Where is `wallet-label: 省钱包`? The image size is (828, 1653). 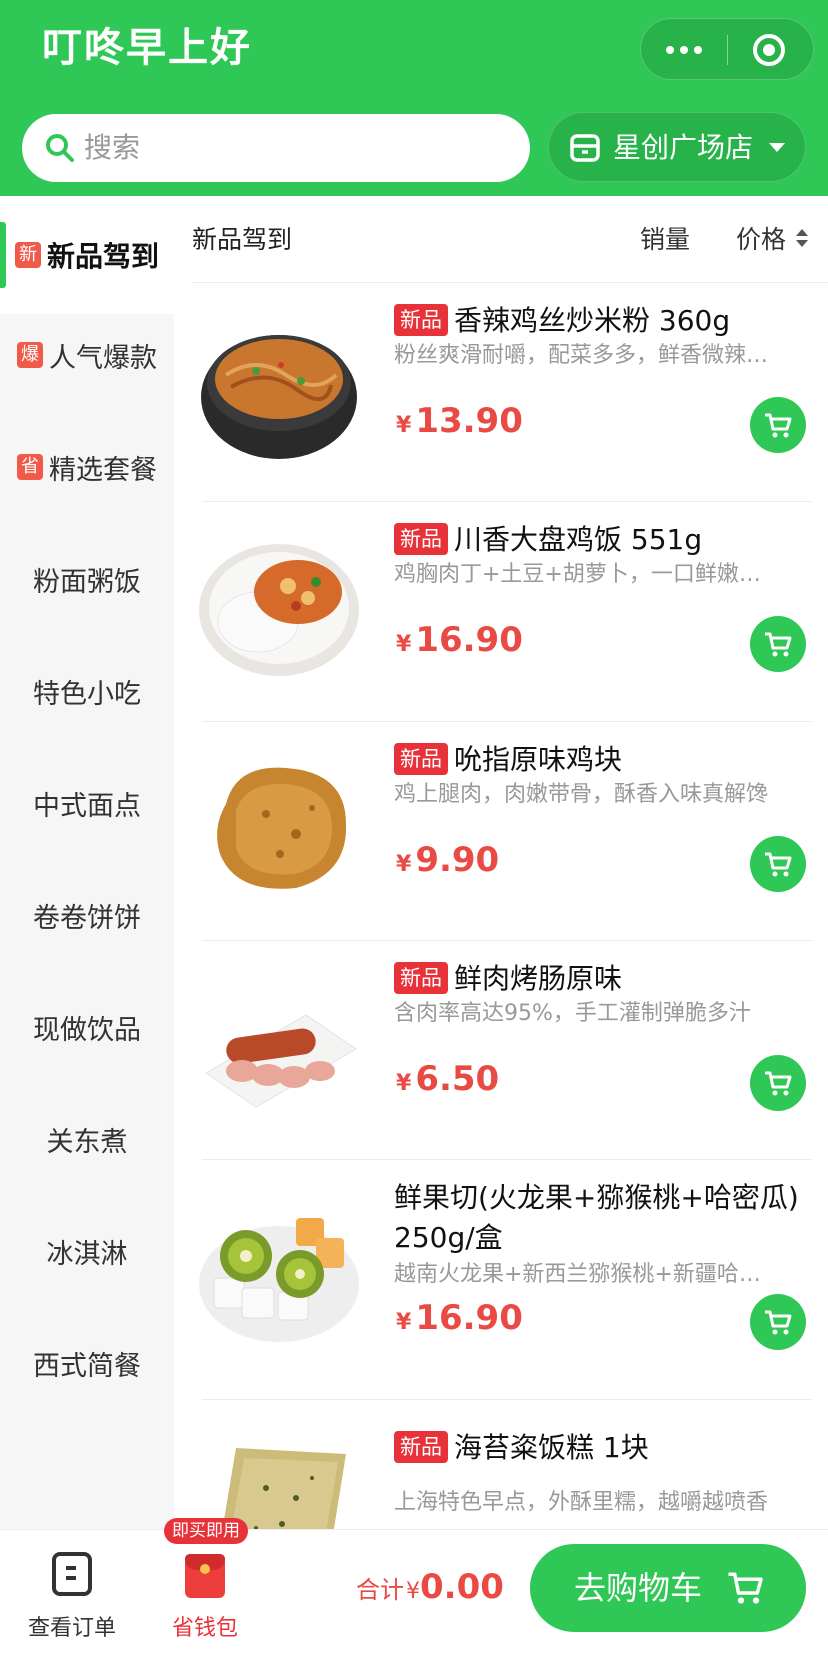 wallet-label: 省钱包 is located at coordinates (204, 1628).